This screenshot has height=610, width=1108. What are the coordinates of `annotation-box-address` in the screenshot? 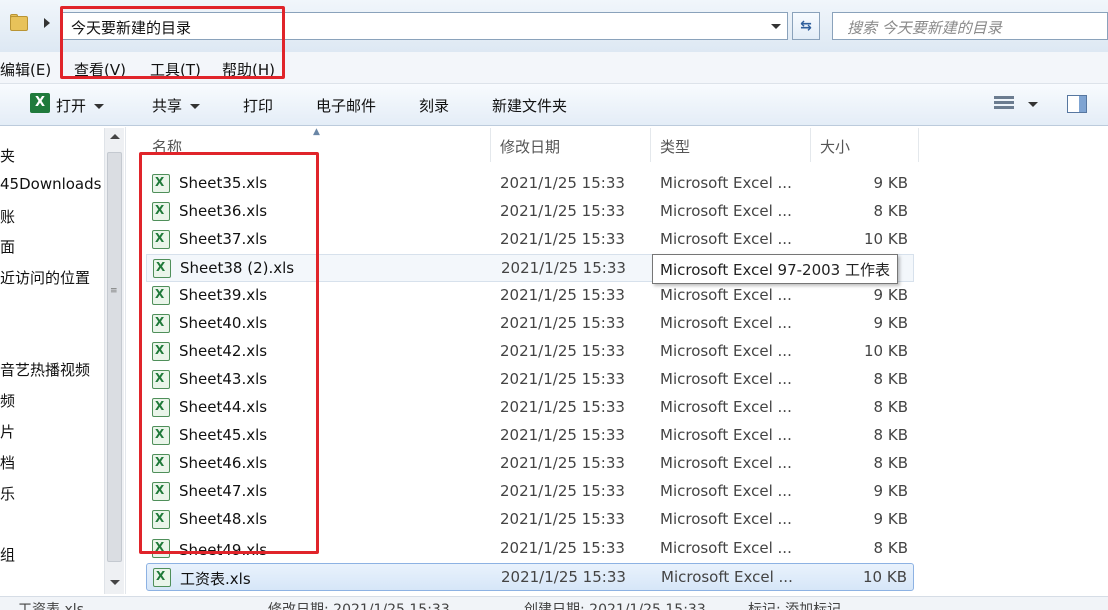 It's located at (172, 42).